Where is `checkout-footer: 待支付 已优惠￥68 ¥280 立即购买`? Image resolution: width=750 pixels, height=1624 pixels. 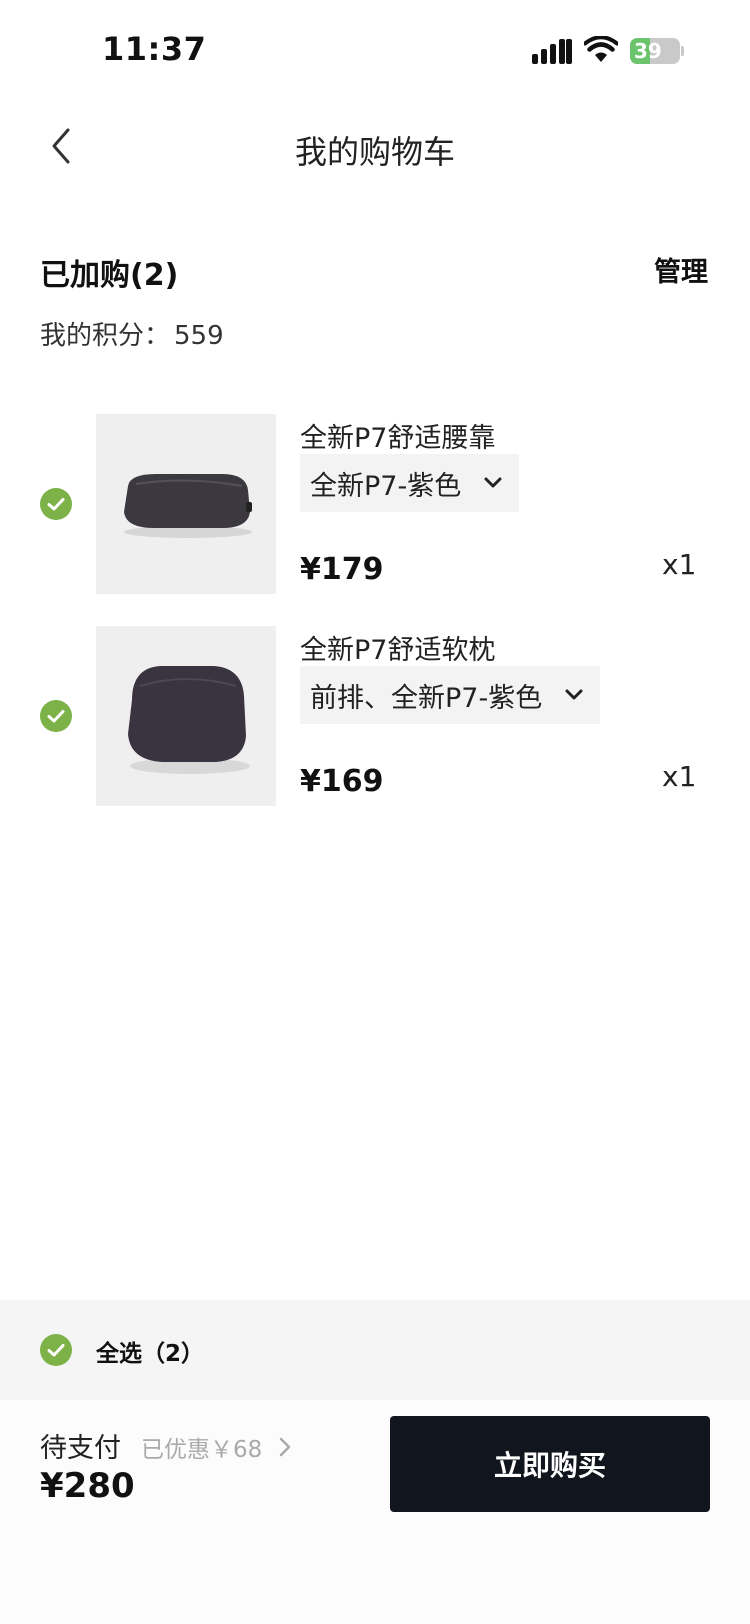 checkout-footer: 待支付 已优惠￥68 ¥280 立即购买 is located at coordinates (375, 1512).